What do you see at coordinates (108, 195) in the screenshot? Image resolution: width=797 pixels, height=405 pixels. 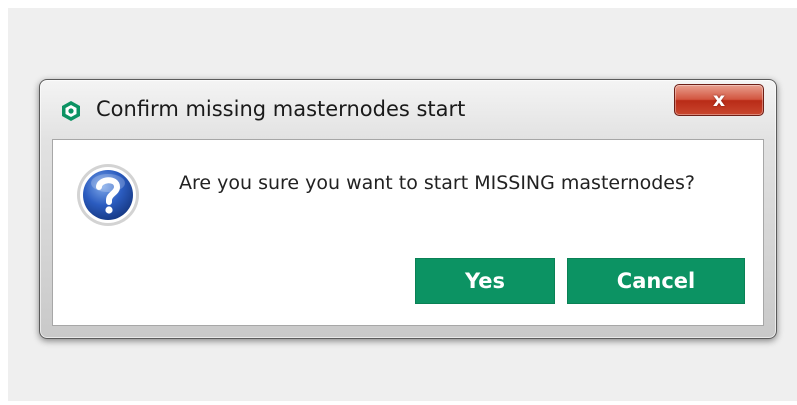 I see `question-icon` at bounding box center [108, 195].